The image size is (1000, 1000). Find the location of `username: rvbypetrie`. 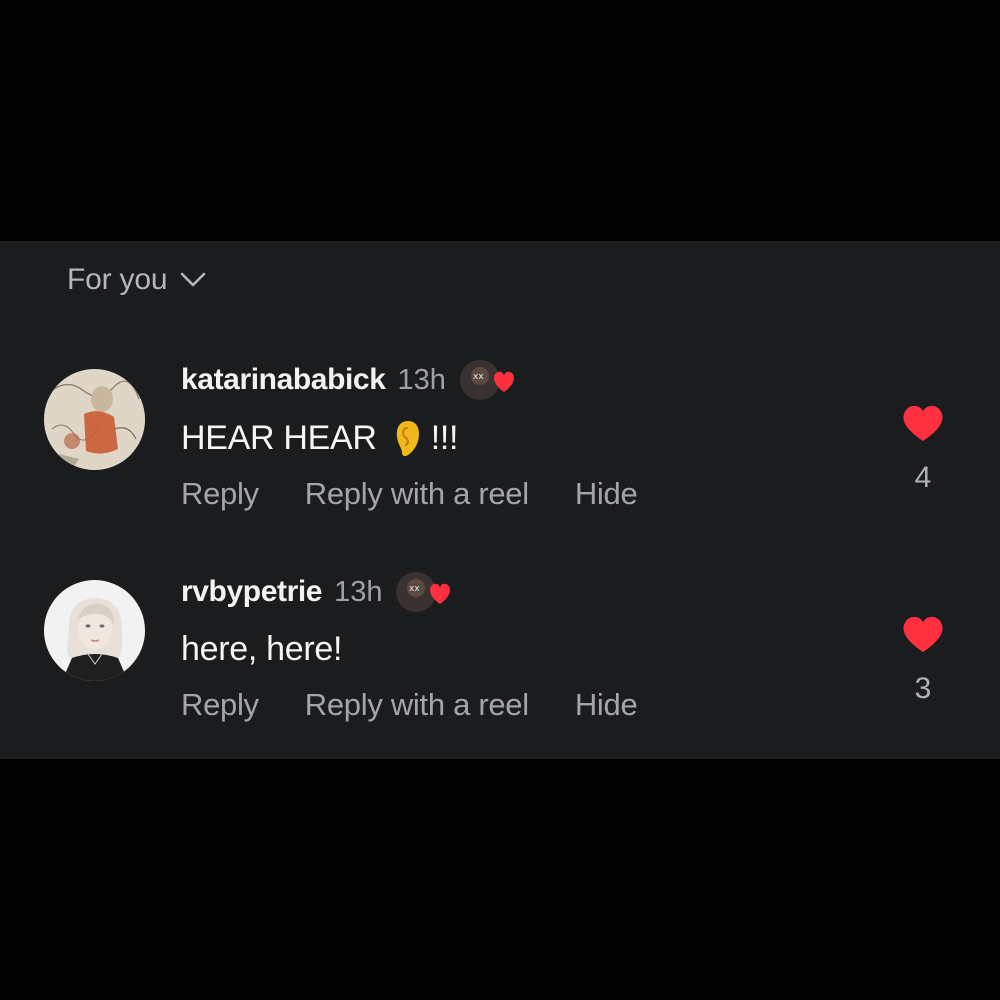

username: rvbypetrie is located at coordinates (251, 592).